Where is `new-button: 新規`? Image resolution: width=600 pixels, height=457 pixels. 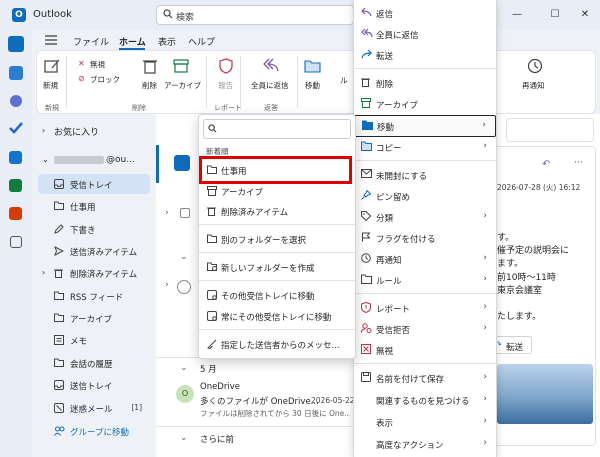 new-button: 新規 is located at coordinates (50, 85).